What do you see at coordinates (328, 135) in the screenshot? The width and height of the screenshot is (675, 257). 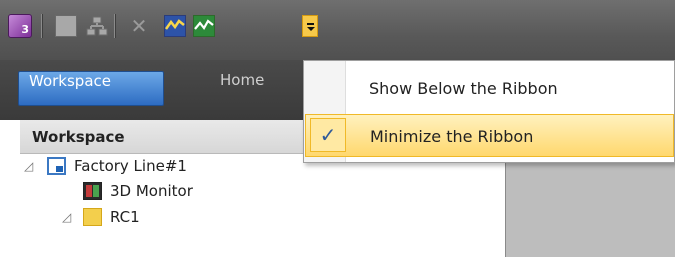 I see `checkmark-icon: ✓` at bounding box center [328, 135].